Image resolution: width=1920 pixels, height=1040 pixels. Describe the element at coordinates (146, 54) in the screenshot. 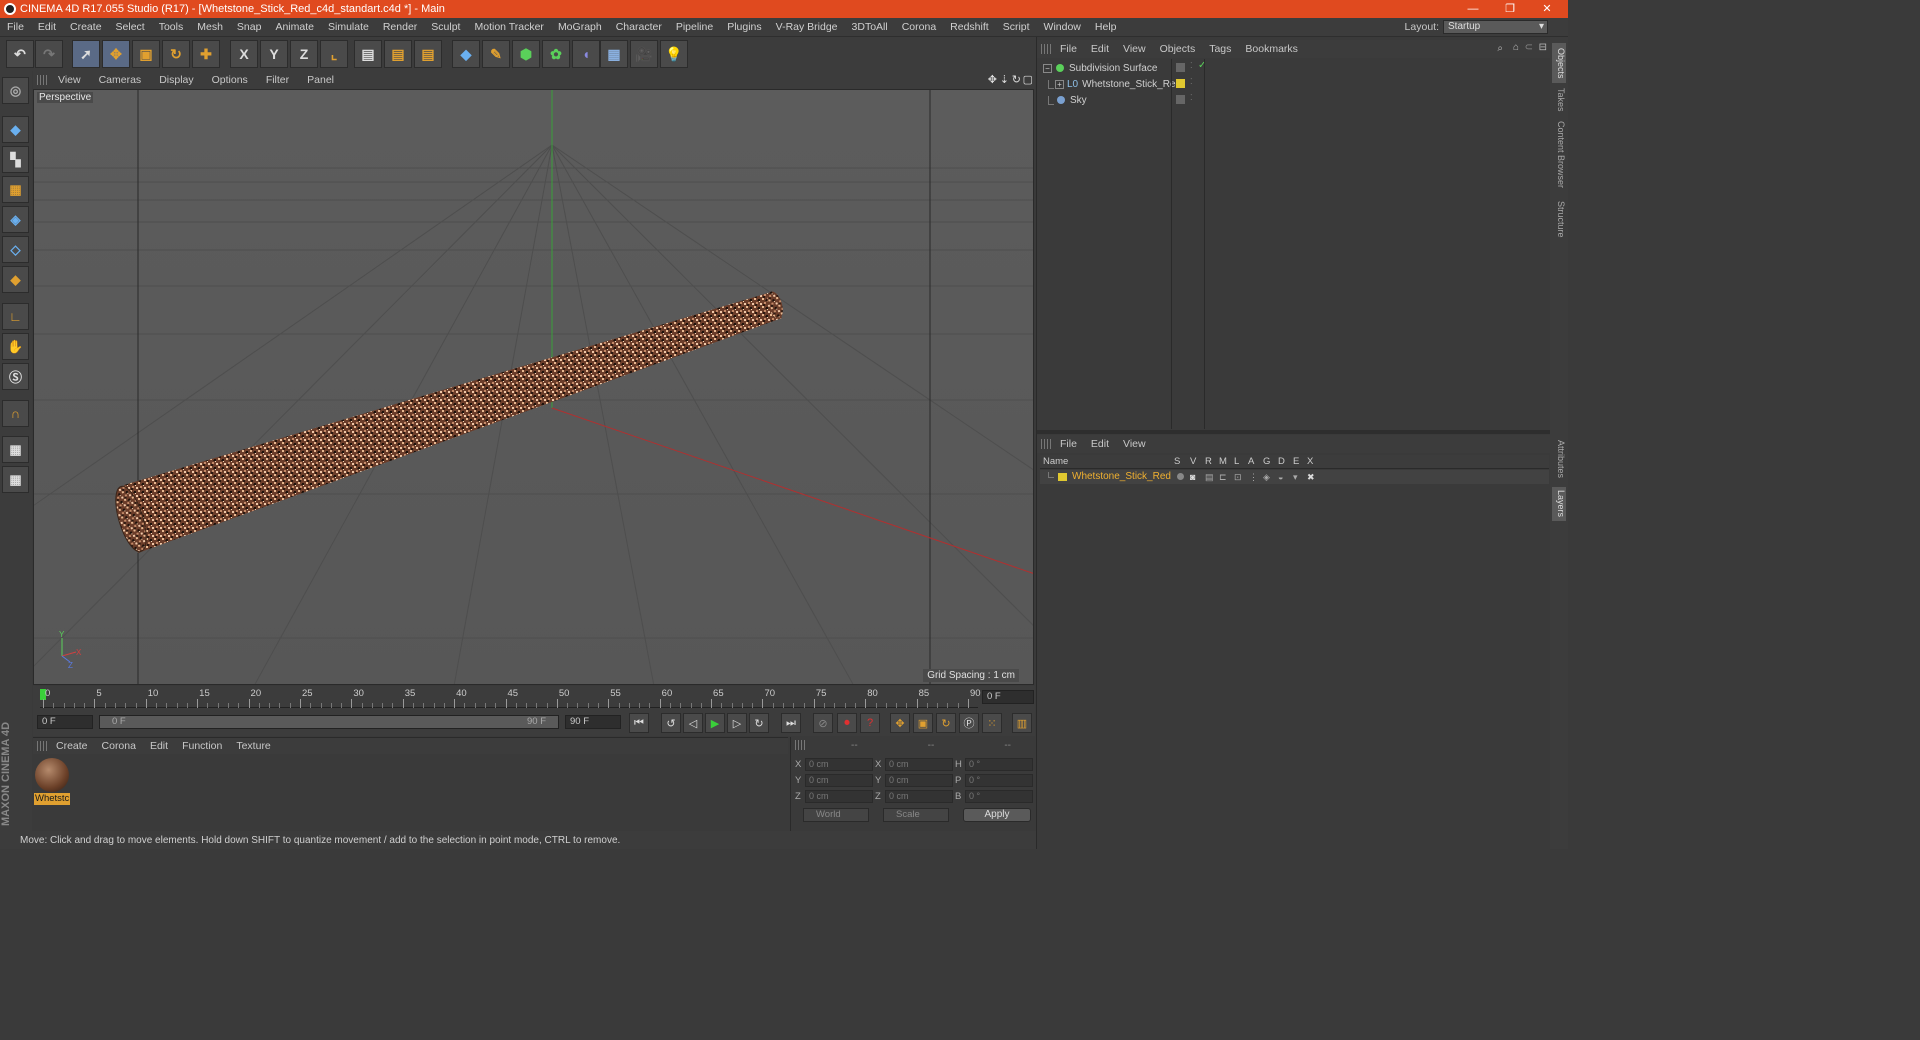

I see `scale-tool-button: ▣` at that location.